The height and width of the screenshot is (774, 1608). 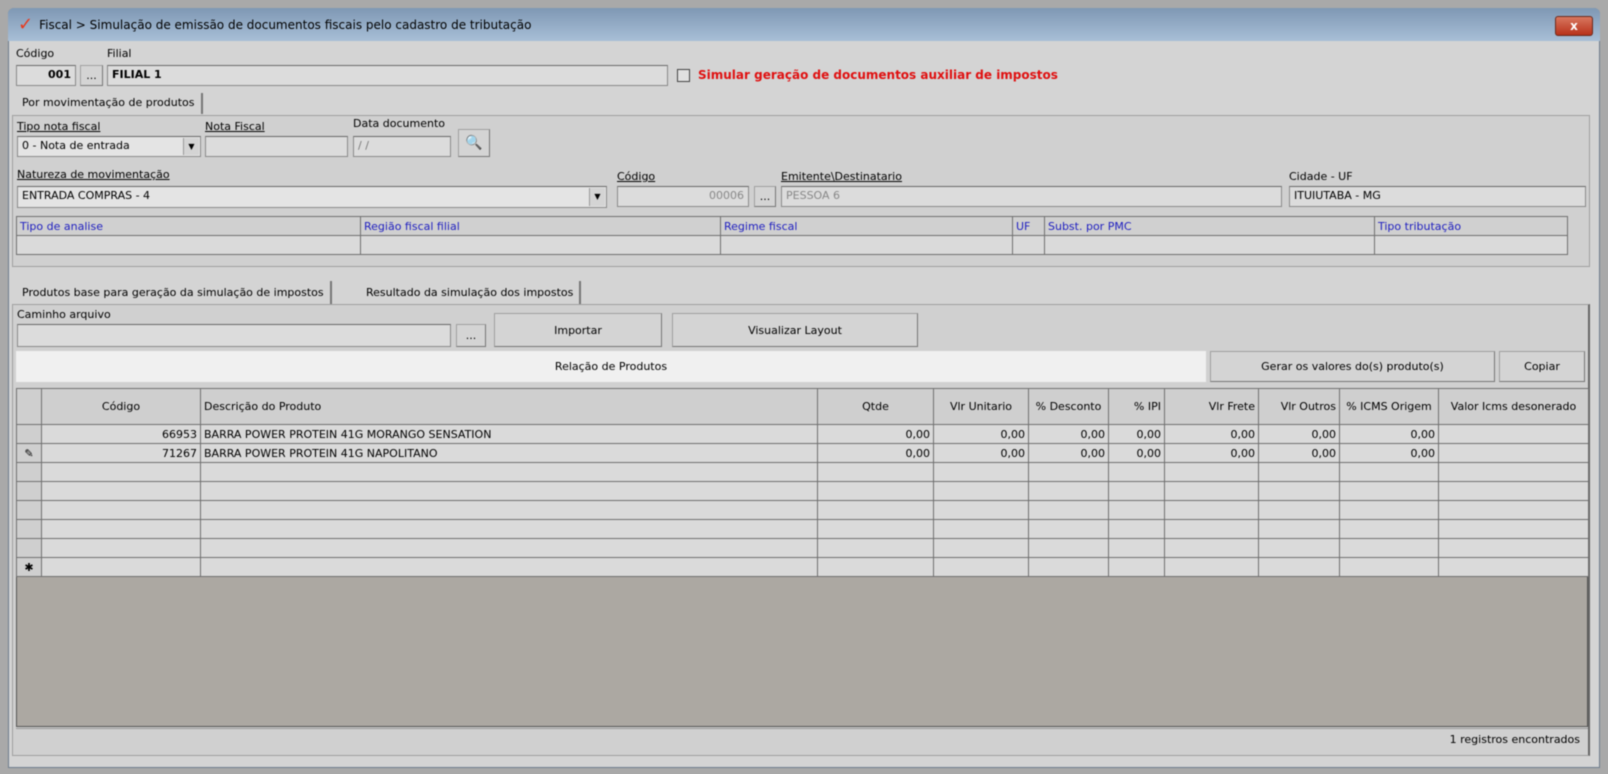 What do you see at coordinates (875, 406) in the screenshot?
I see `col-qtde: Qtde` at bounding box center [875, 406].